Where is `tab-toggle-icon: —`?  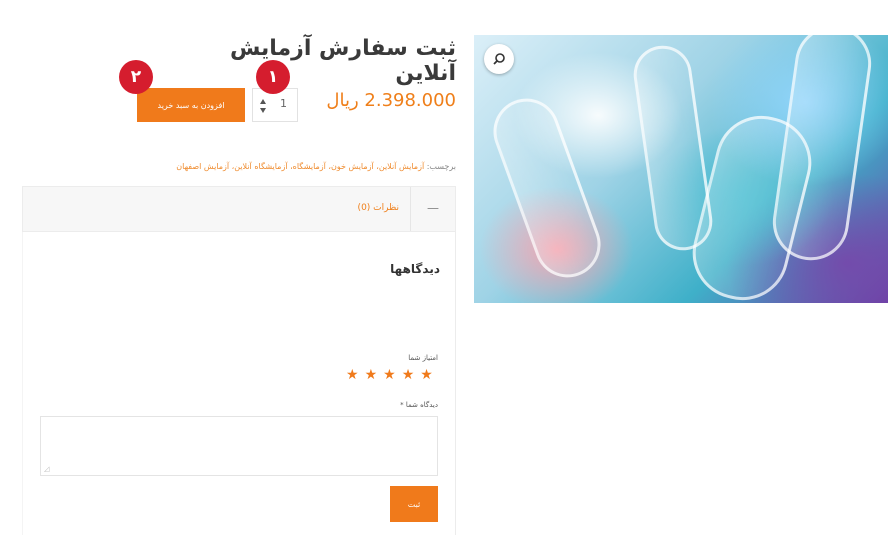 tab-toggle-icon: — is located at coordinates (433, 208).